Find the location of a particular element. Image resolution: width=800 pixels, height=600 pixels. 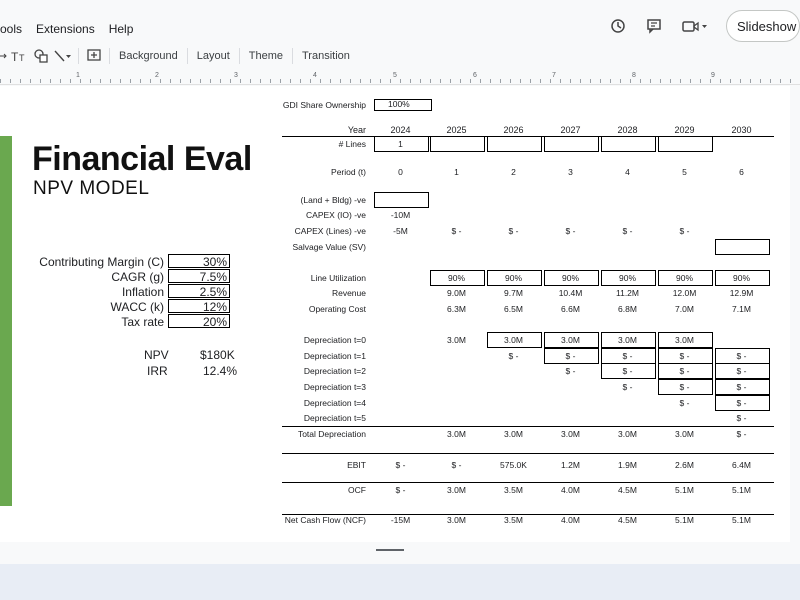

meet-icon is located at coordinates (695, 26).